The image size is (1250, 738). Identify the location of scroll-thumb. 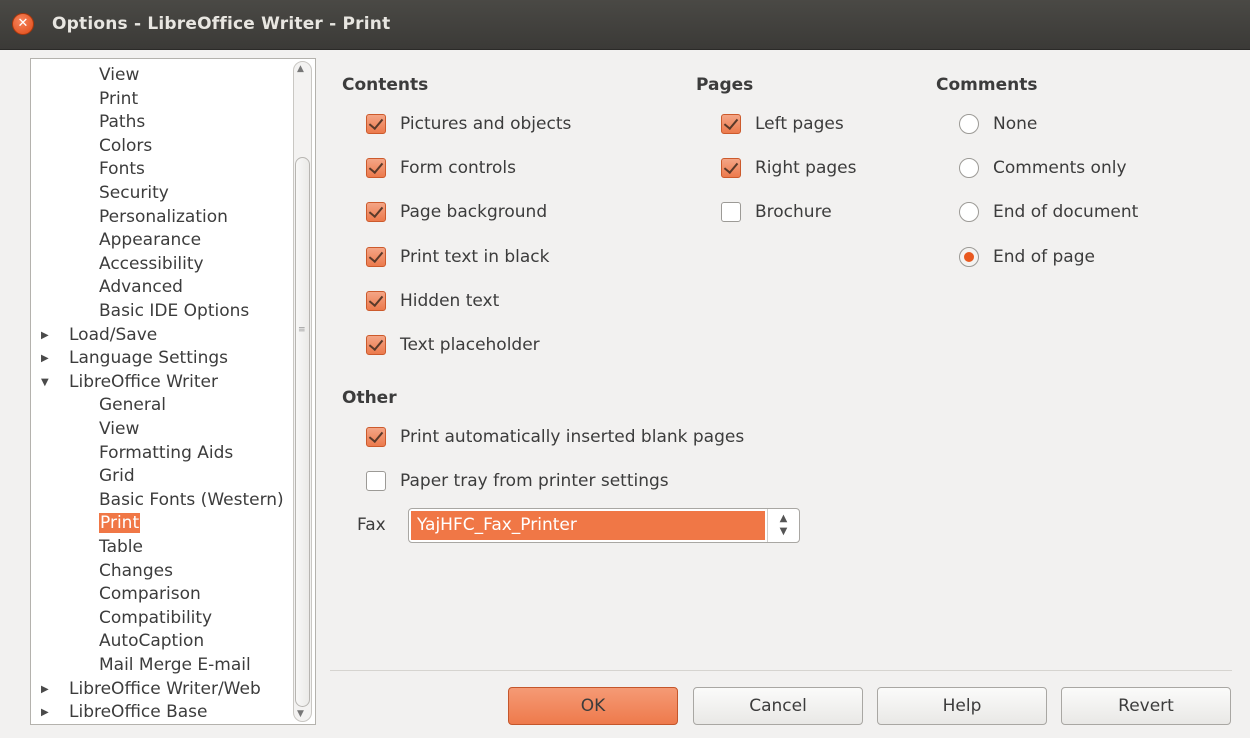
(302, 432).